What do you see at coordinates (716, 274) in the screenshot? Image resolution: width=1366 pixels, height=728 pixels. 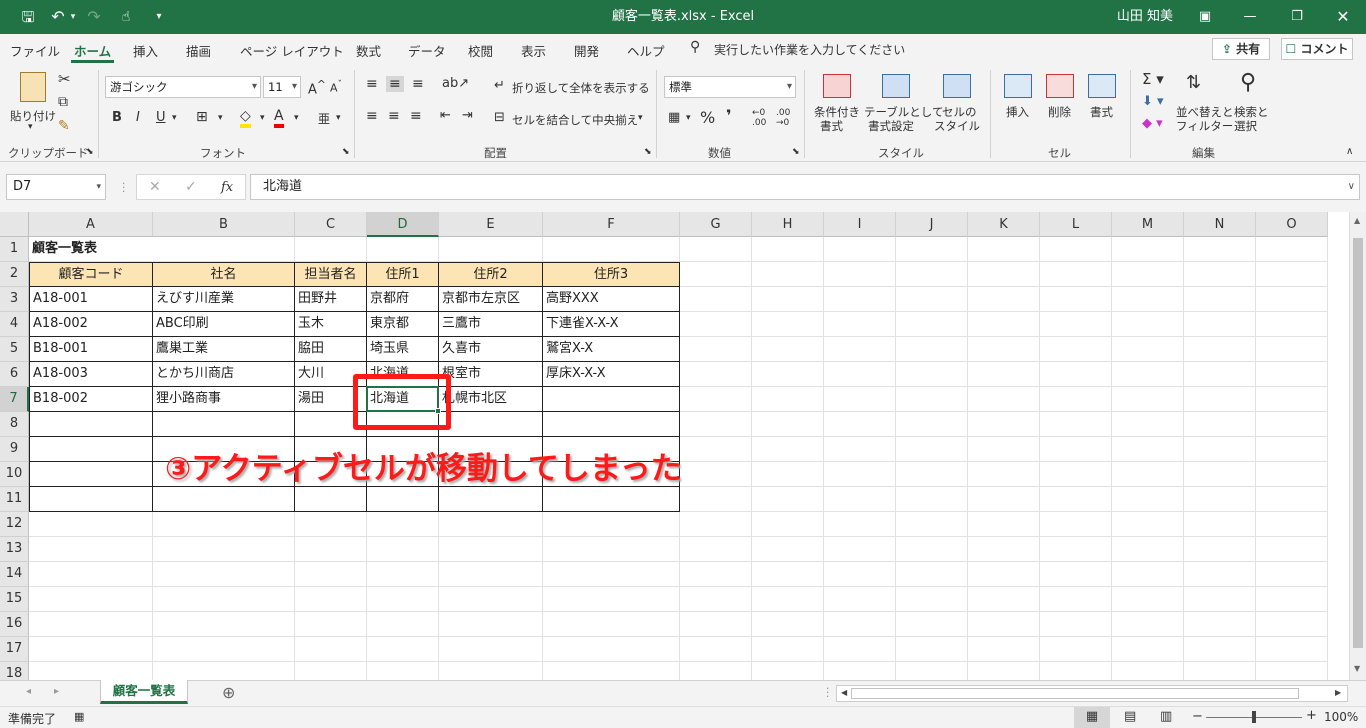 I see `cell-g2` at bounding box center [716, 274].